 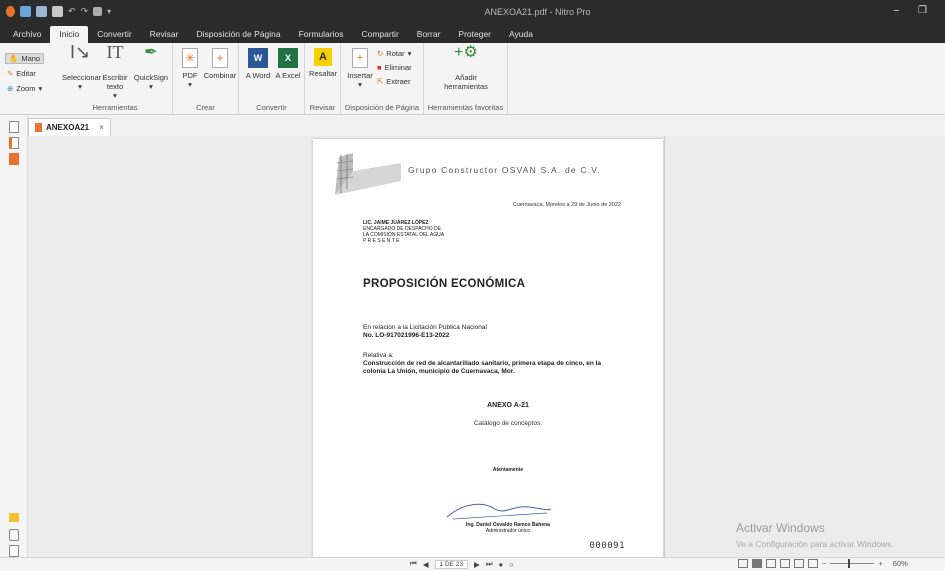 What do you see at coordinates (521, 34) in the screenshot?
I see `tab-ayuda: Ayuda` at bounding box center [521, 34].